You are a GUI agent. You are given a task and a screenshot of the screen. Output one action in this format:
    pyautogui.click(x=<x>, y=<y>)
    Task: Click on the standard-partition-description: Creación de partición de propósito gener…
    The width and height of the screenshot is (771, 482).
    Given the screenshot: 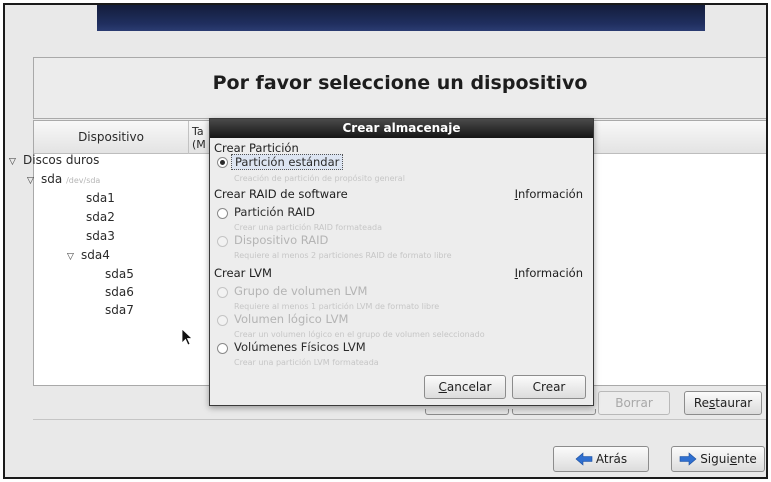 What is the action you would take?
    pyautogui.click(x=319, y=178)
    